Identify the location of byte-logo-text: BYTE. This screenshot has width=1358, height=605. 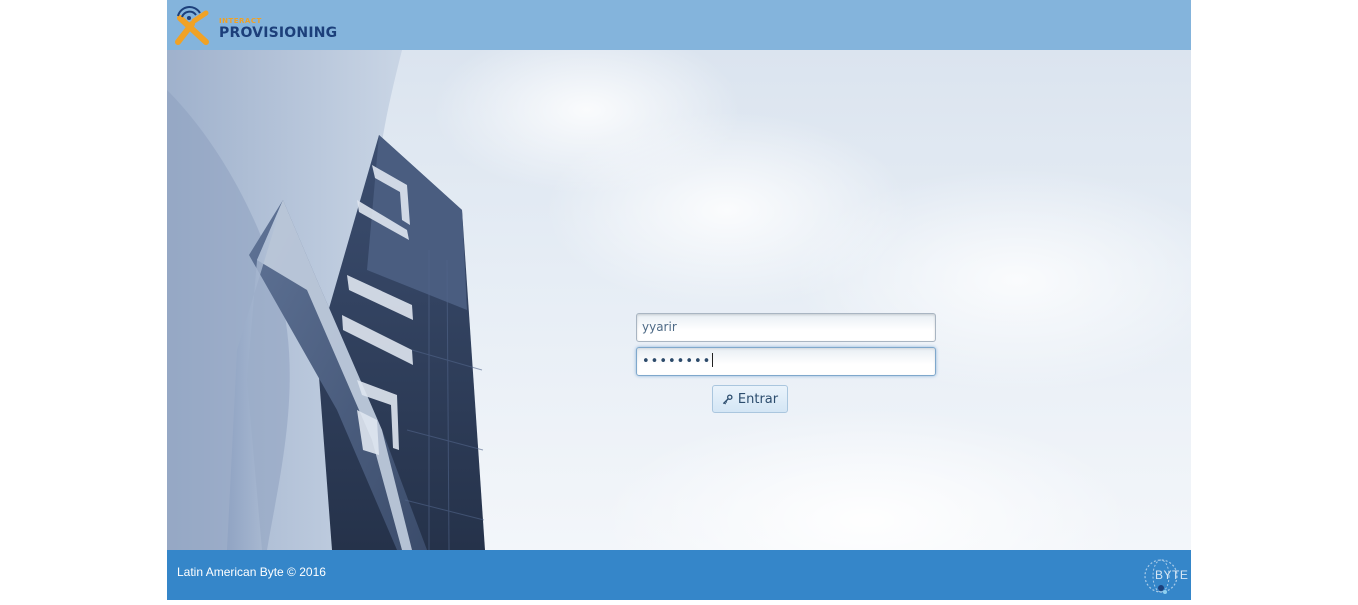
(1172, 575).